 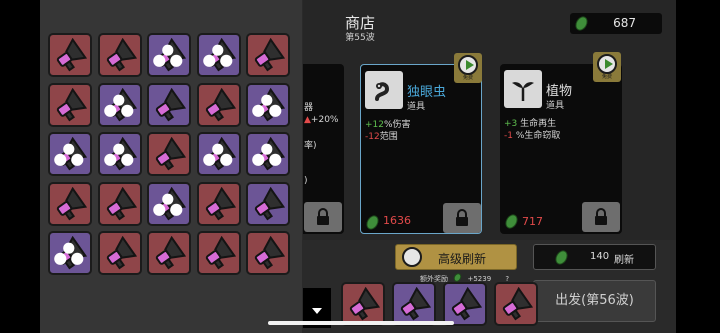 What do you see at coordinates (559, 91) in the screenshot?
I see `item-name: 植物` at bounding box center [559, 91].